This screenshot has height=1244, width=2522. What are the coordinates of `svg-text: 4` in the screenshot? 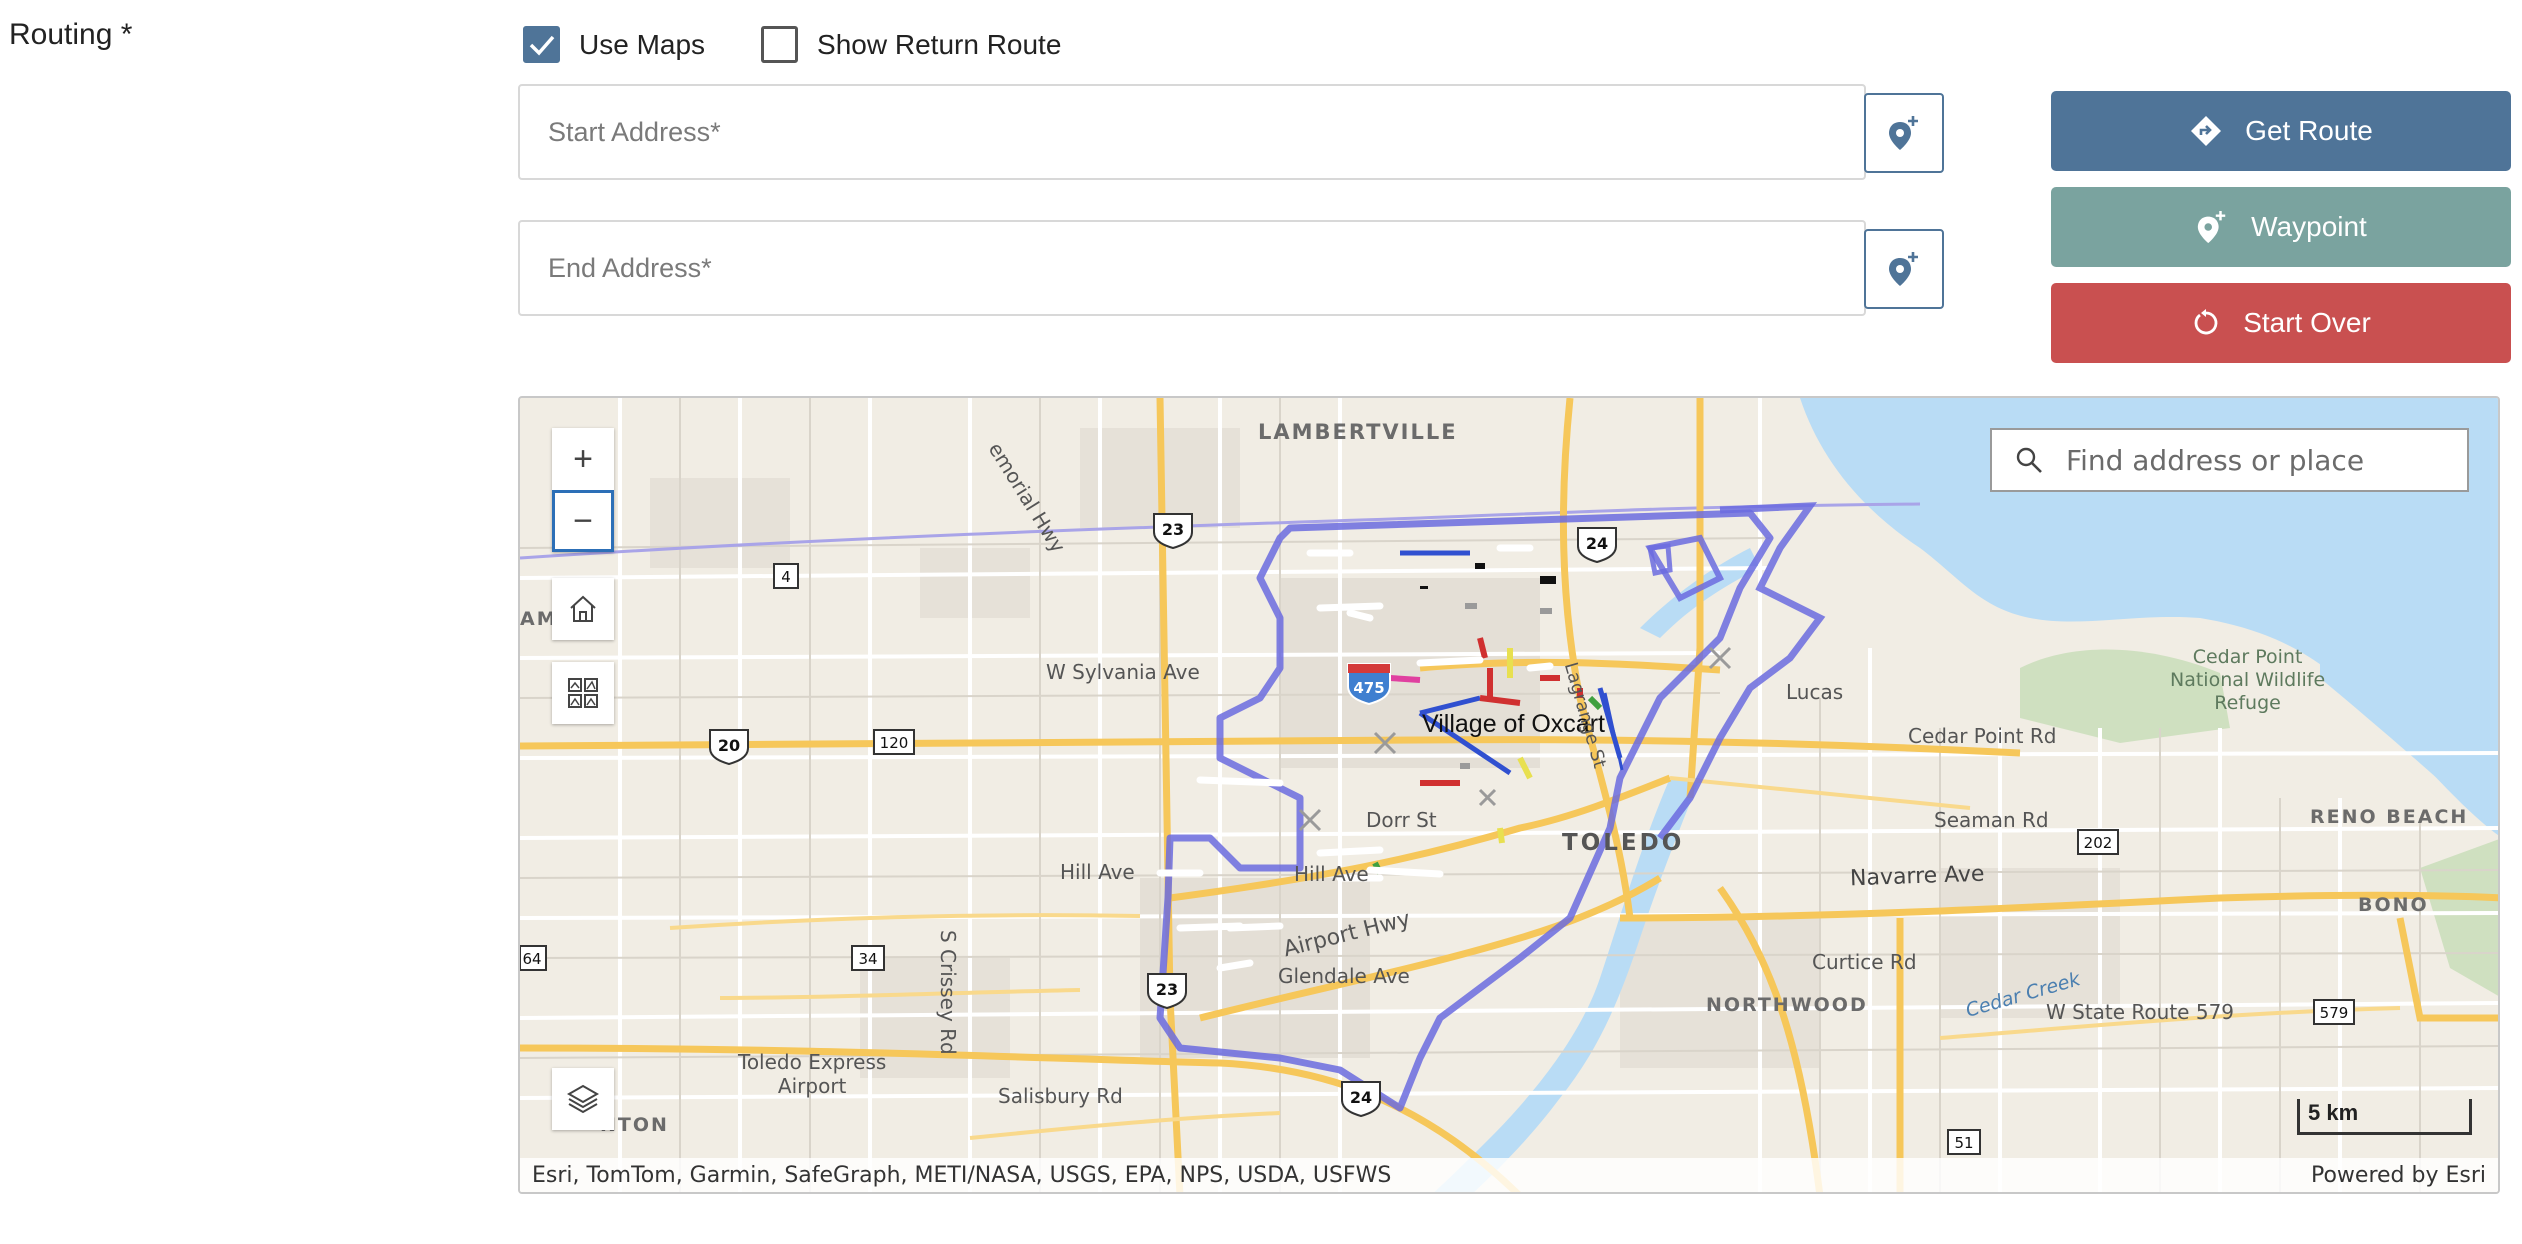 It's located at (786, 577).